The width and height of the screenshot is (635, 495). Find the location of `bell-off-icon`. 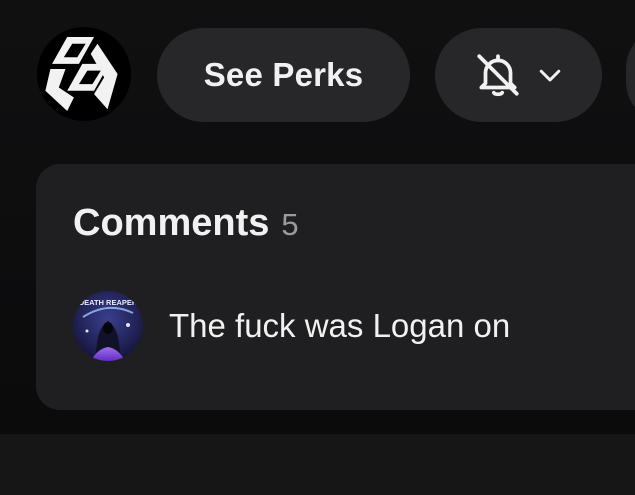

bell-off-icon is located at coordinates (497, 75).